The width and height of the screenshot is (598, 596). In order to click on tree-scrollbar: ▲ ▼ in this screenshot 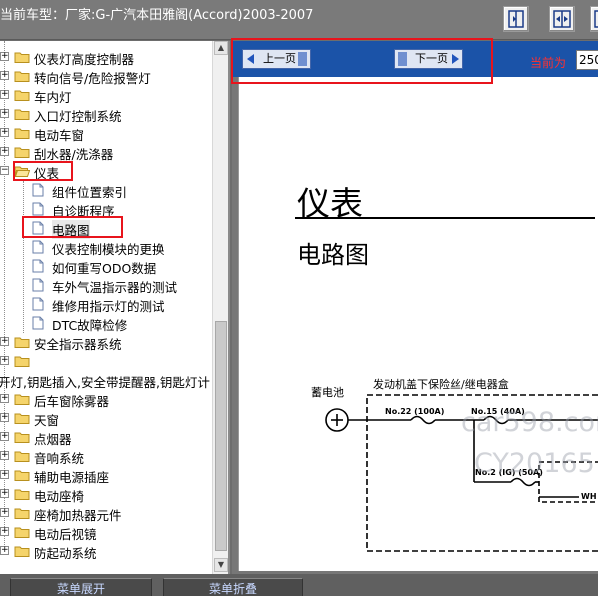, I will do `click(220, 307)`.